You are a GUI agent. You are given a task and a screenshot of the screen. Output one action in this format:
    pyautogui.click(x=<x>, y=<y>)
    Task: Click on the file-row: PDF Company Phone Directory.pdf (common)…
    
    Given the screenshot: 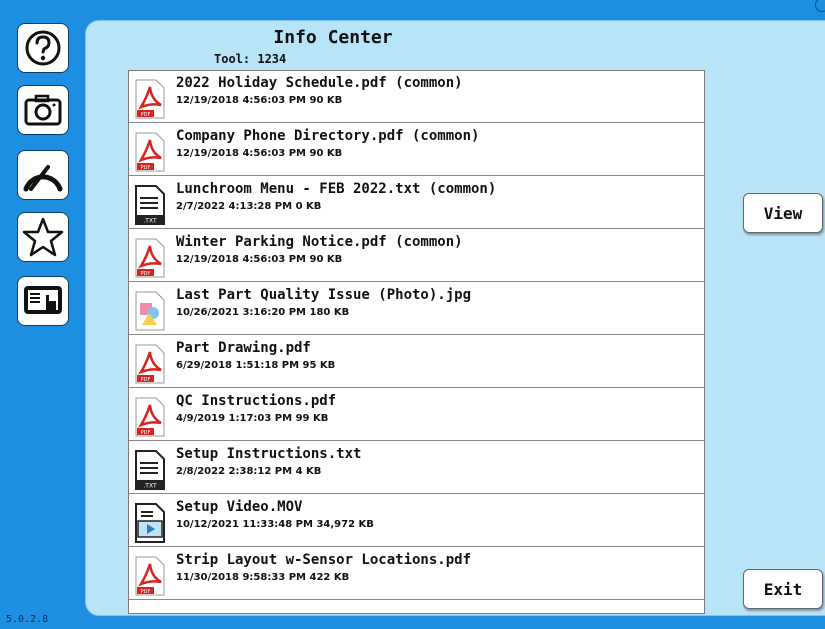 What is the action you would take?
    pyautogui.click(x=416, y=150)
    